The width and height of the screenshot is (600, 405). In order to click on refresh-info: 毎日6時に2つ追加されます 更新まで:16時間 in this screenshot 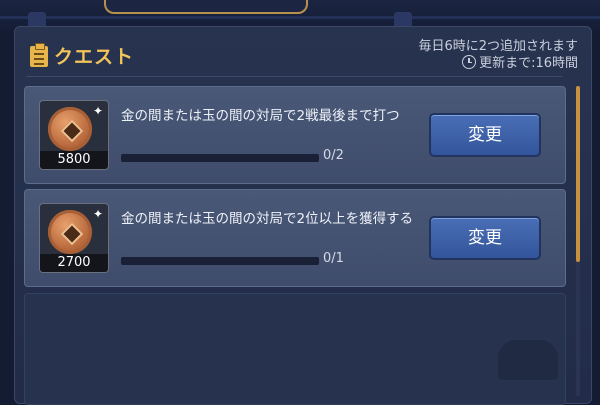, I will do `click(498, 55)`.